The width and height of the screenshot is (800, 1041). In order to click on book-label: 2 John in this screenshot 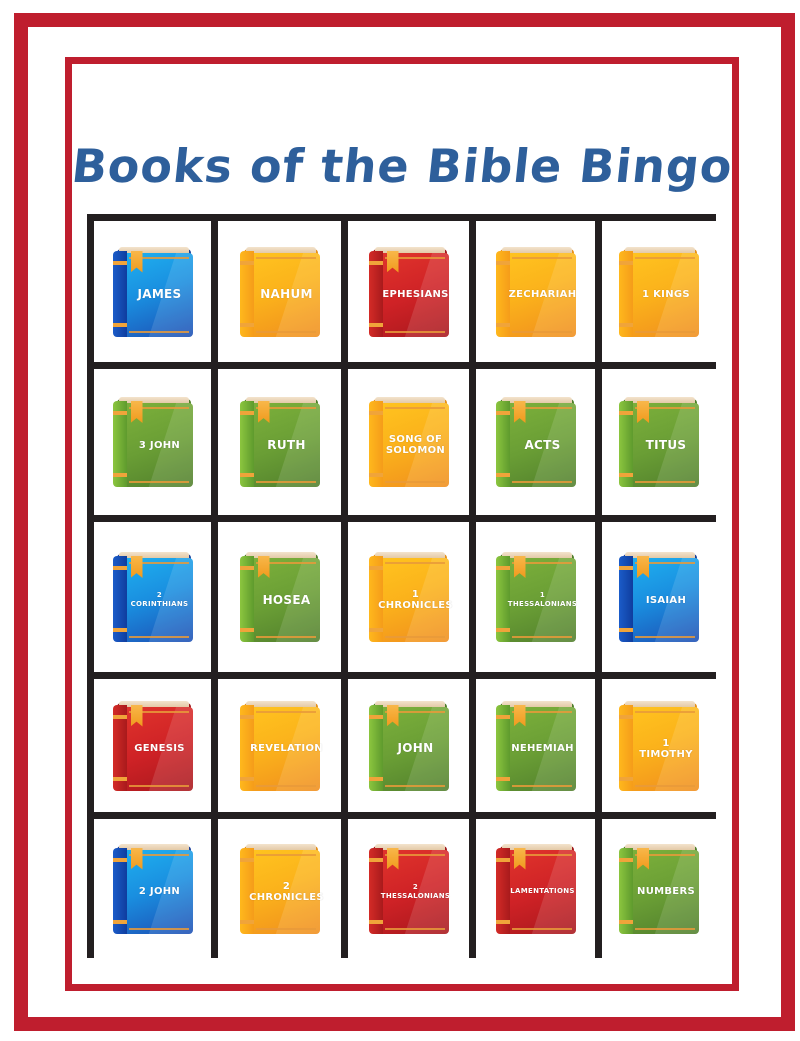, I will do `click(159, 891)`.